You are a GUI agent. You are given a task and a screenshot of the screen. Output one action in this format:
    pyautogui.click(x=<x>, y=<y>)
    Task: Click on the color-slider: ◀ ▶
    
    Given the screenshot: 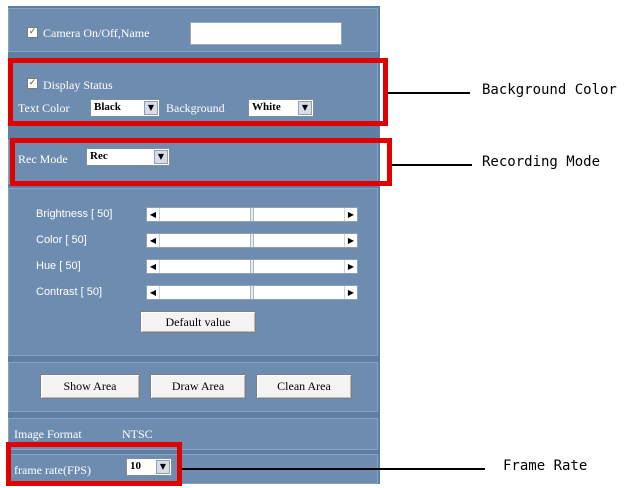 What is the action you would take?
    pyautogui.click(x=252, y=240)
    